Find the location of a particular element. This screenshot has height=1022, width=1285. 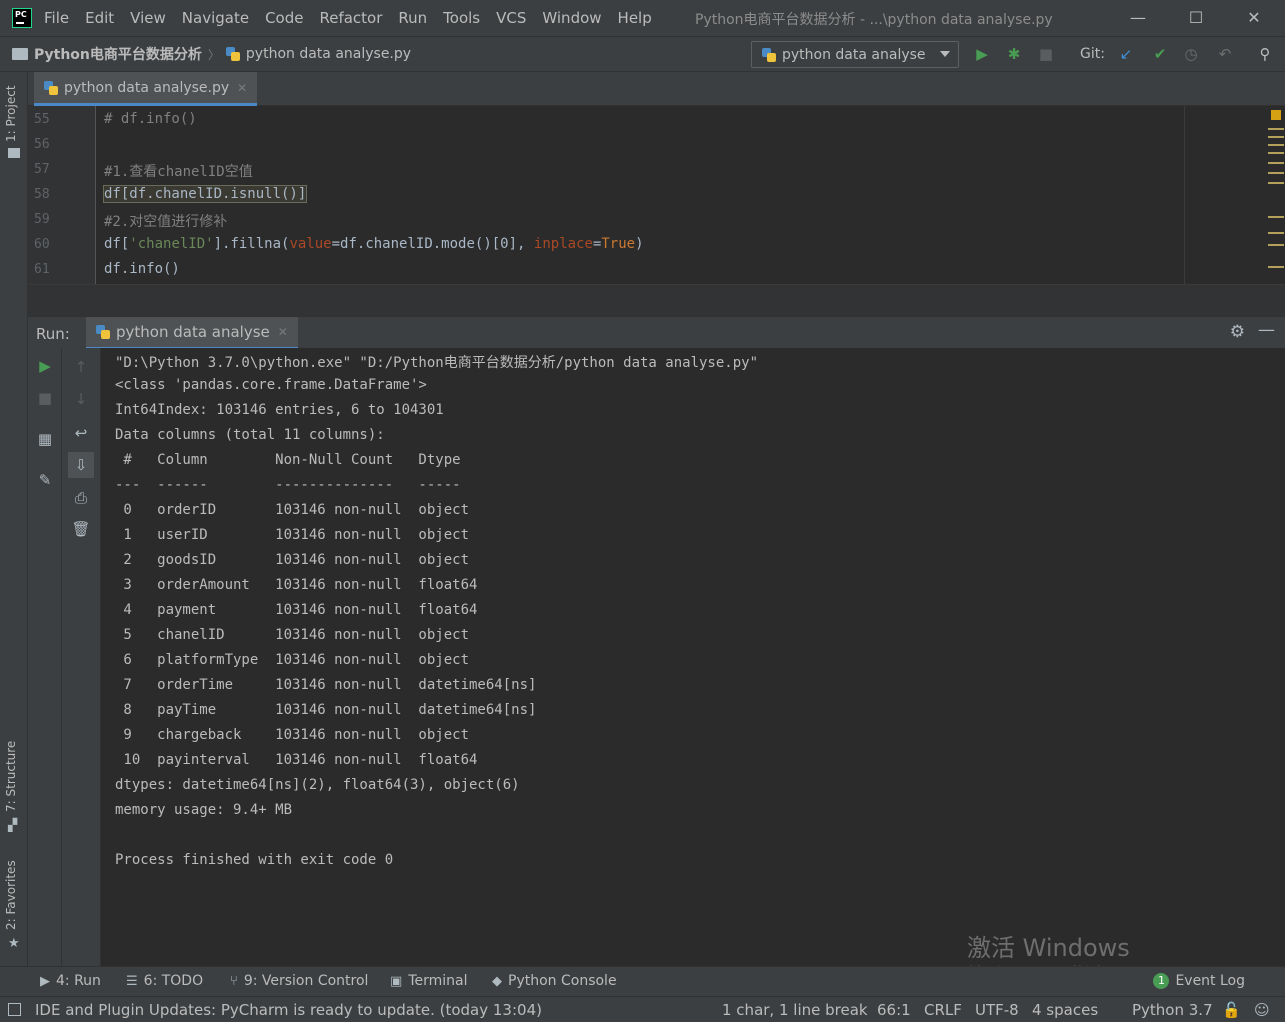

git-commit-icon: ✔ is located at coordinates (1160, 54).